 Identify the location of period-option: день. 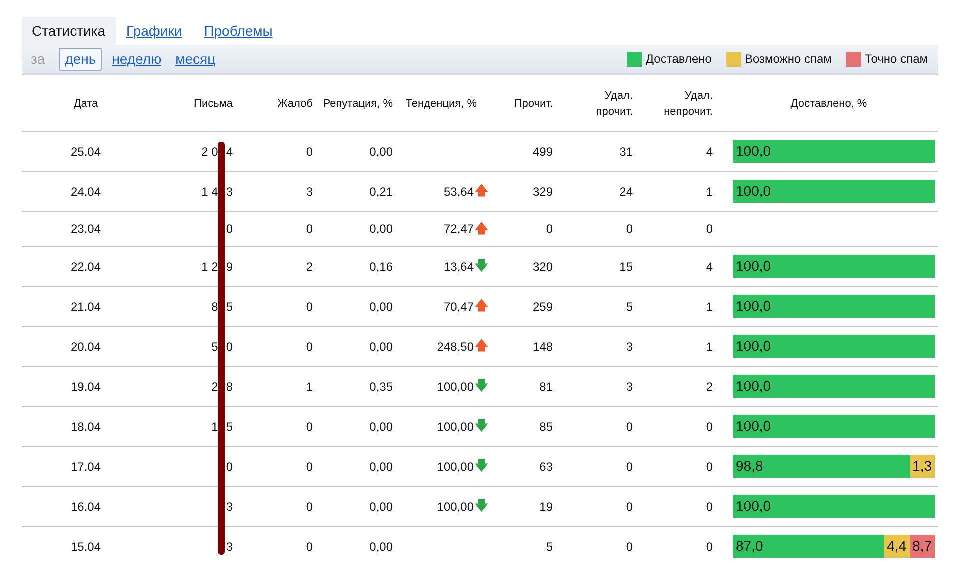
(80, 59).